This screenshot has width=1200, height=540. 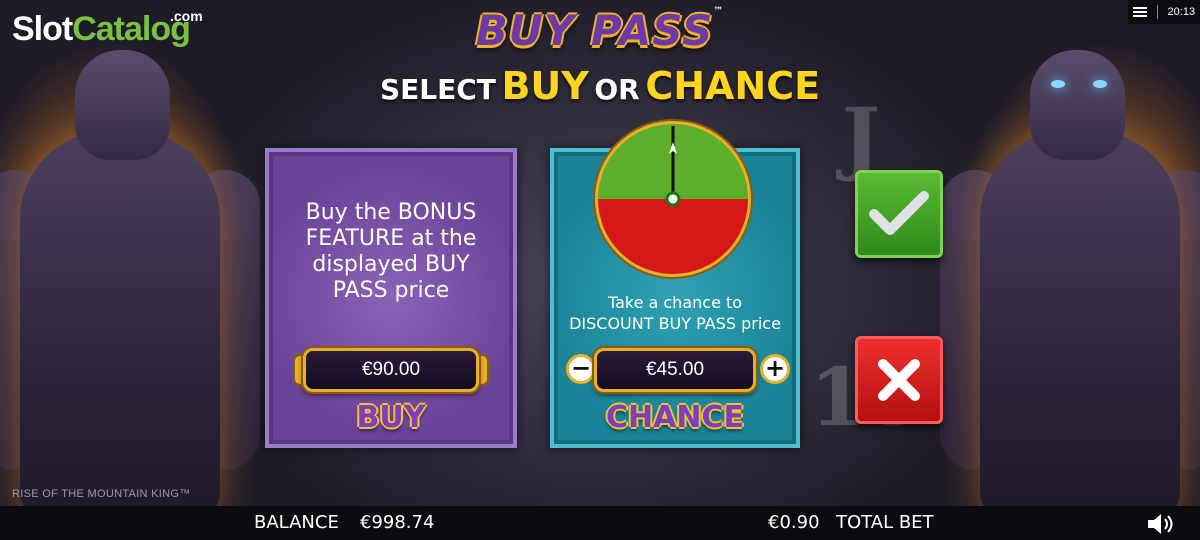 What do you see at coordinates (675, 370) in the screenshot?
I see `chance-price-display: €45.00` at bounding box center [675, 370].